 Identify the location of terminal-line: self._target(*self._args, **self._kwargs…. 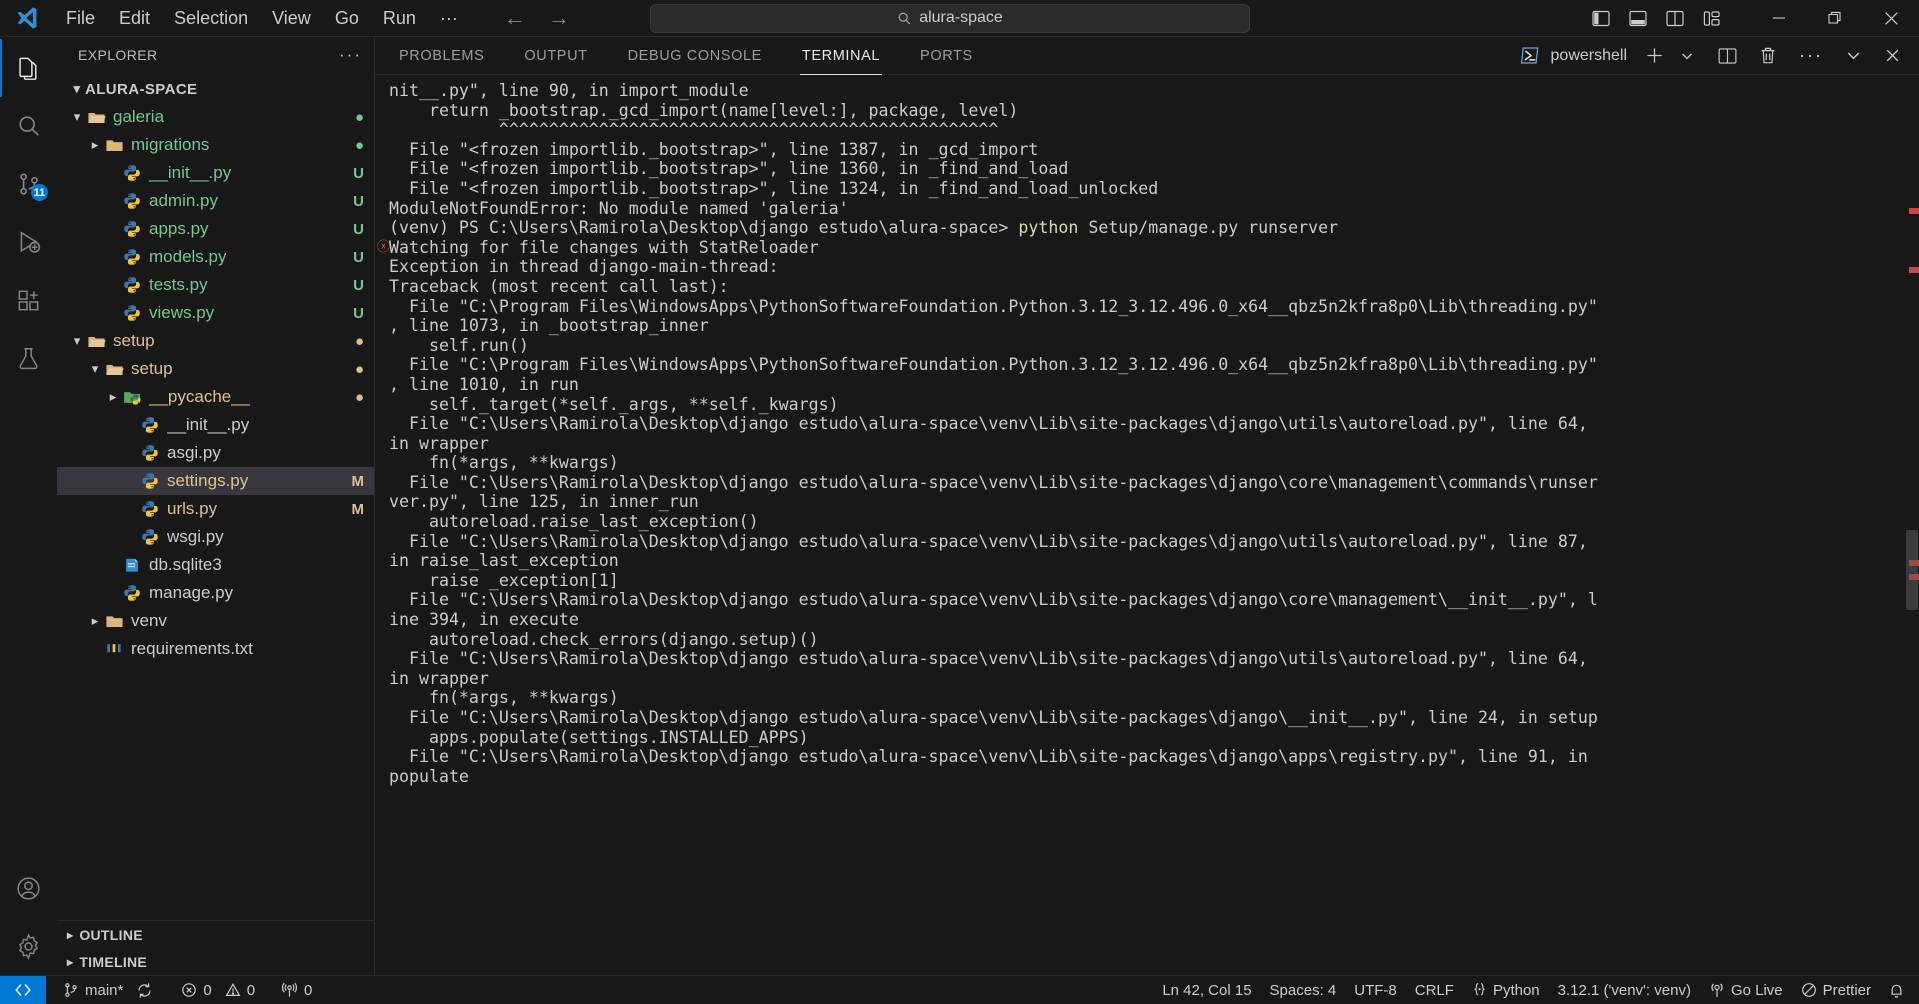
(1147, 405).